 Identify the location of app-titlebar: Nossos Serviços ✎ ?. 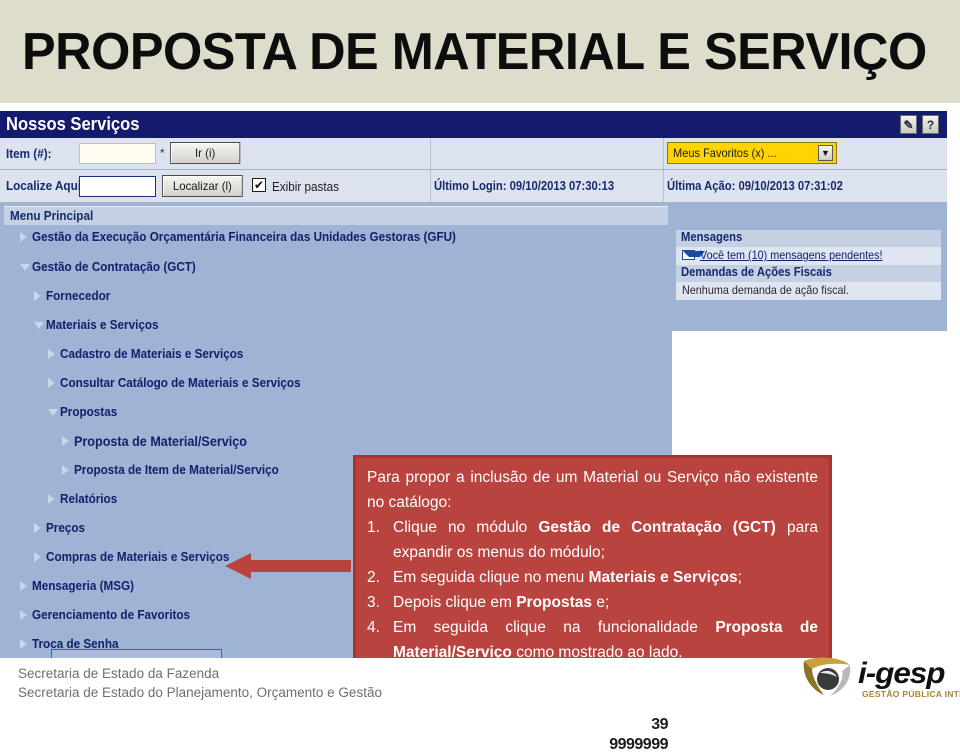
(473, 124).